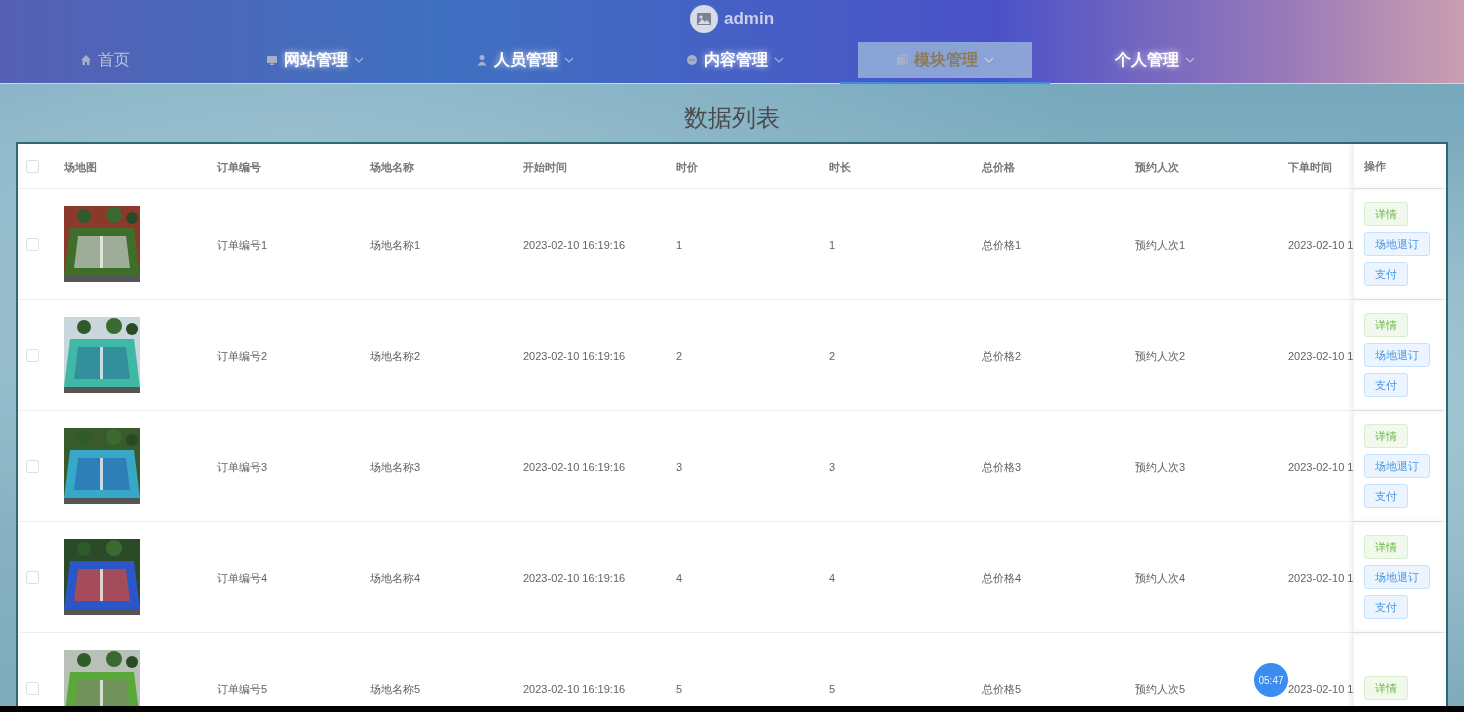  What do you see at coordinates (1160, 245) in the screenshot?
I see `table-cell: 预约人次1` at bounding box center [1160, 245].